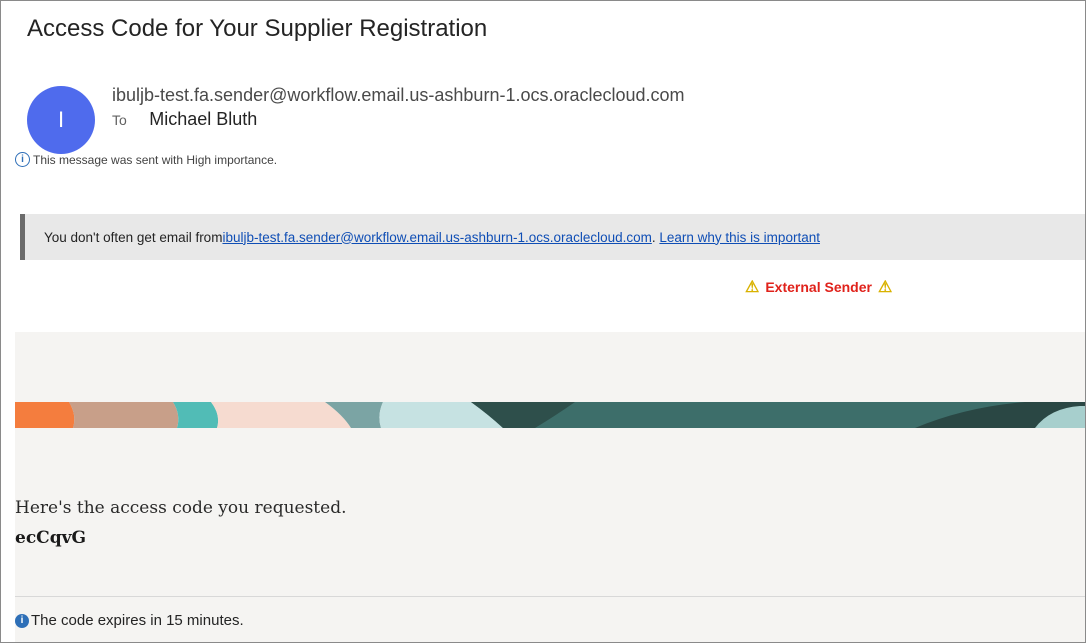  Describe the element at coordinates (550, 596) in the screenshot. I see `divider` at that location.